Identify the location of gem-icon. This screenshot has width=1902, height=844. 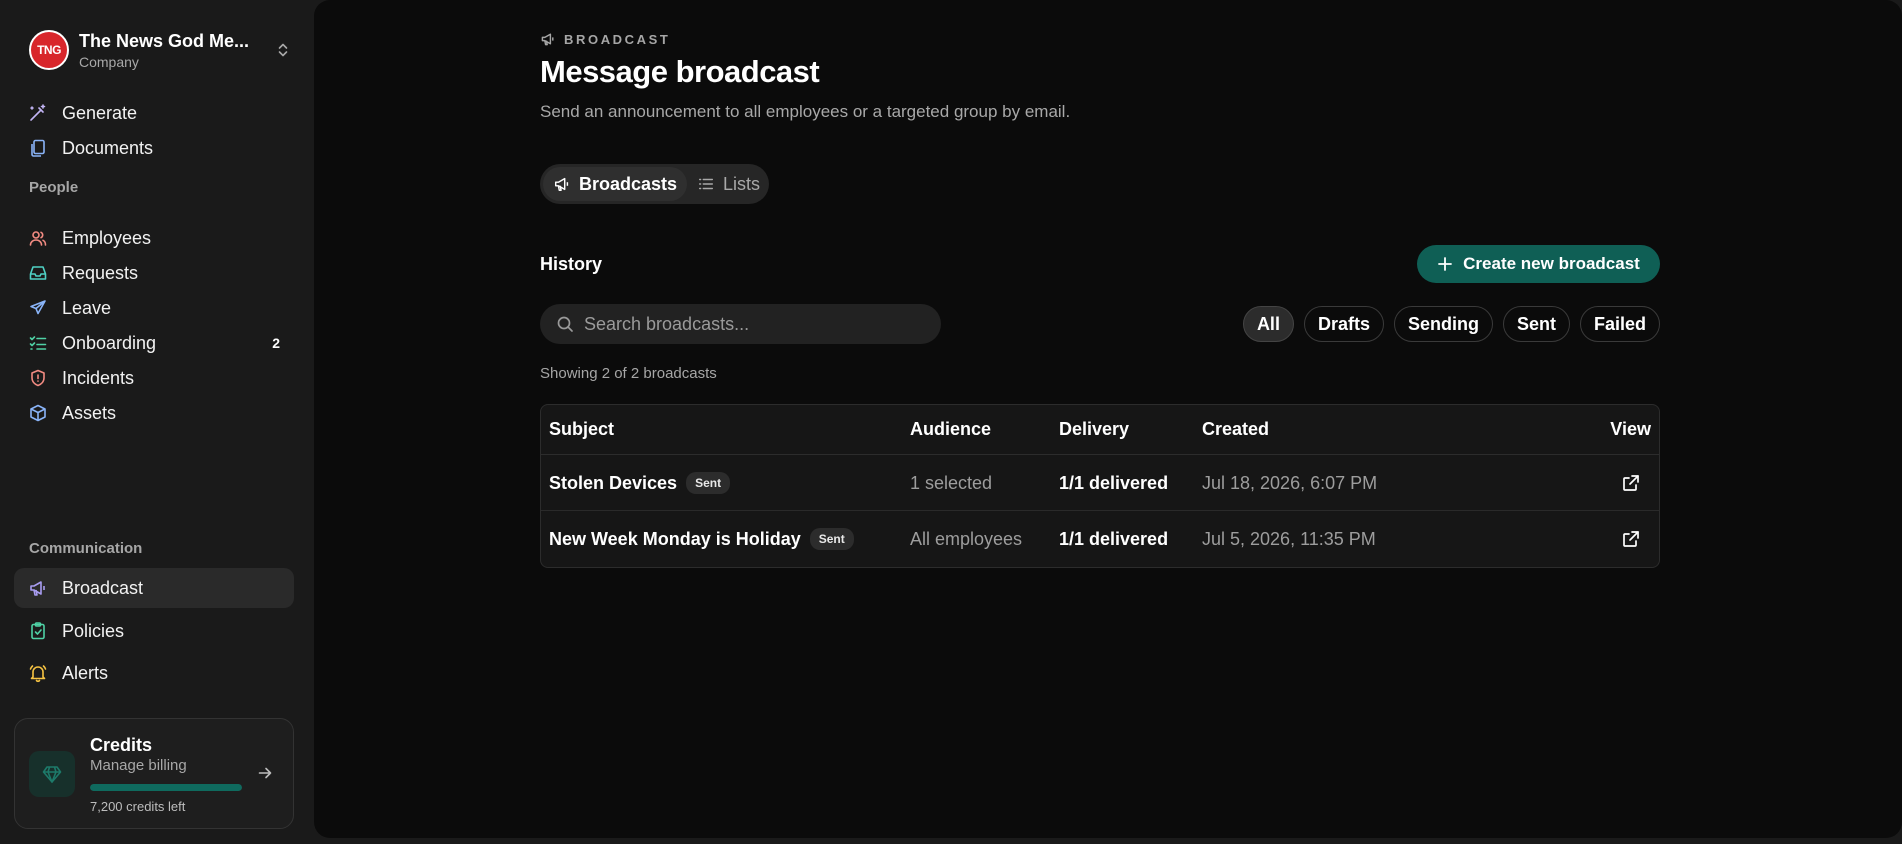
(52, 774).